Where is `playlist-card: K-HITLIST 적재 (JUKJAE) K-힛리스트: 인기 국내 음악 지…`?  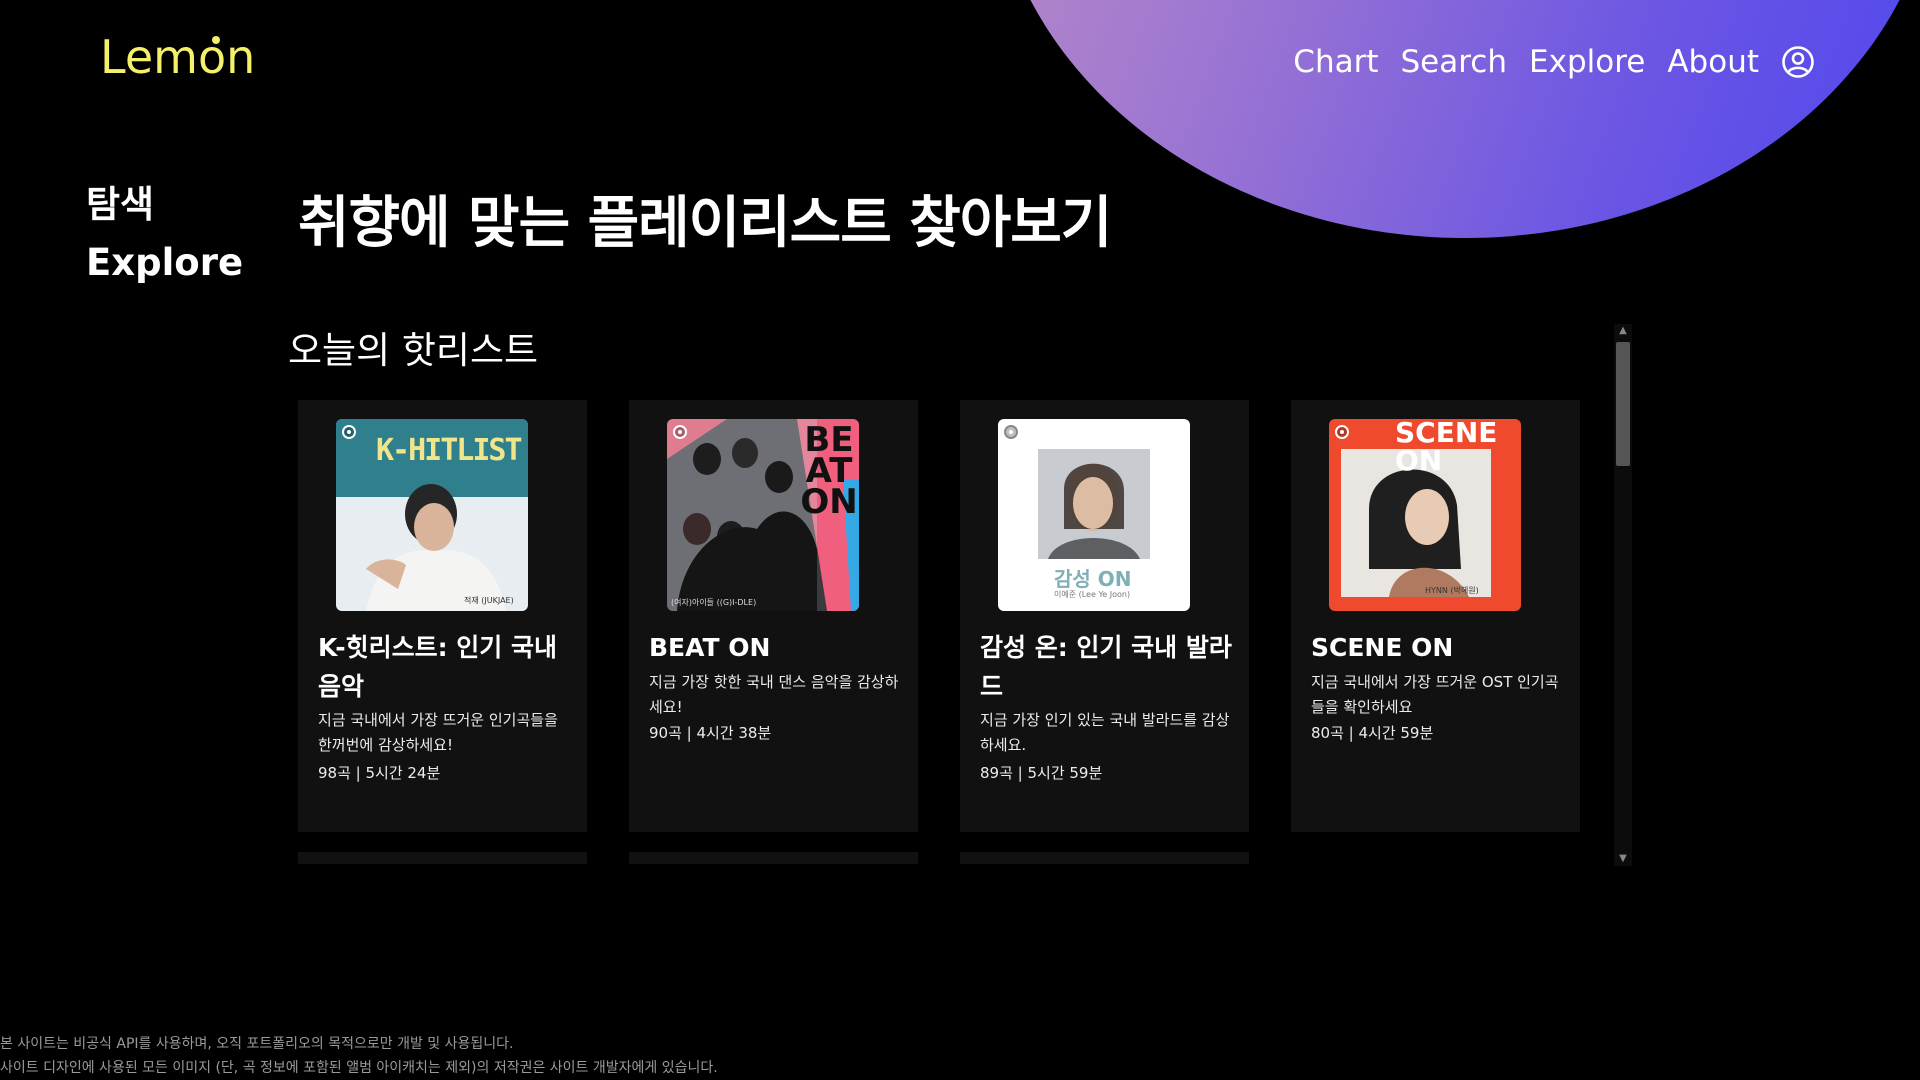 playlist-card: K-HITLIST 적재 (JUKJAE) K-힛리스트: 인기 국내 음악 지… is located at coordinates (442, 616).